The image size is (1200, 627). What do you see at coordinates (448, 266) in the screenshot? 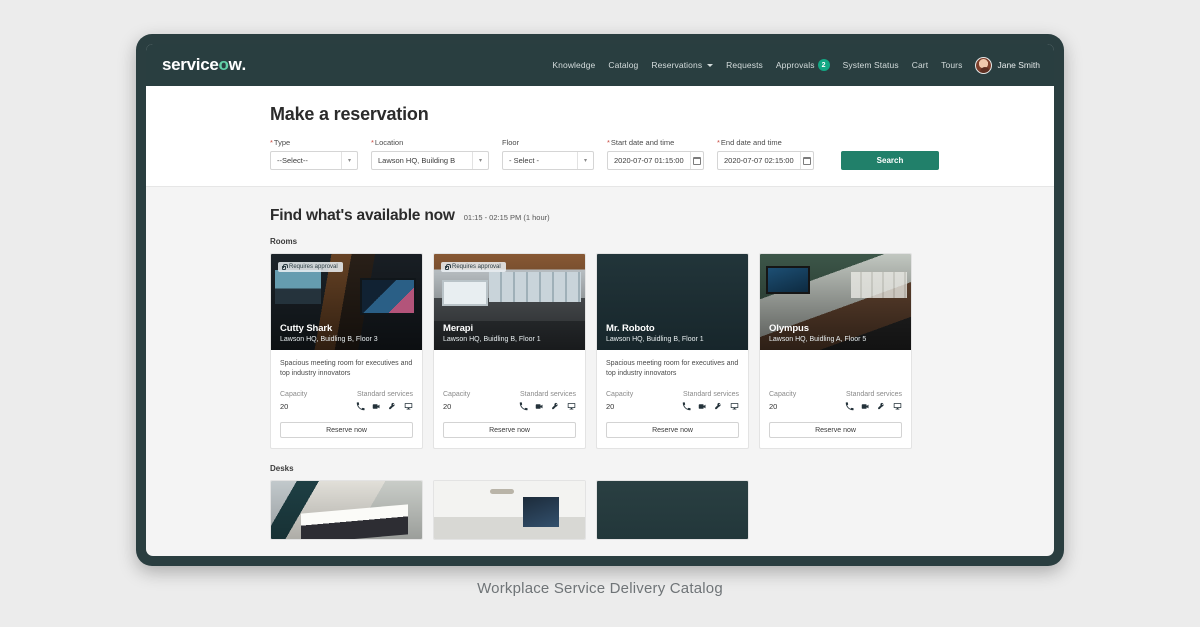
I see `lock-icon` at bounding box center [448, 266].